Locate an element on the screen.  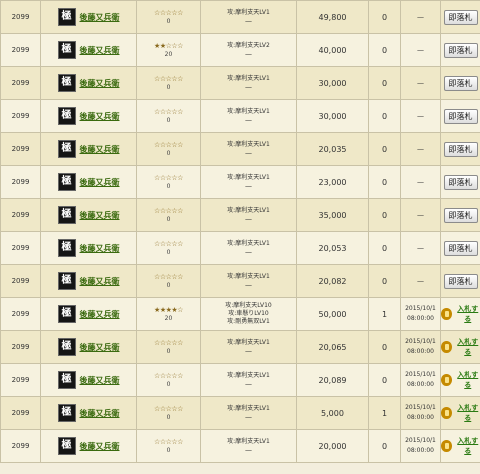
bid-count: 1 is located at coordinates (384, 413).